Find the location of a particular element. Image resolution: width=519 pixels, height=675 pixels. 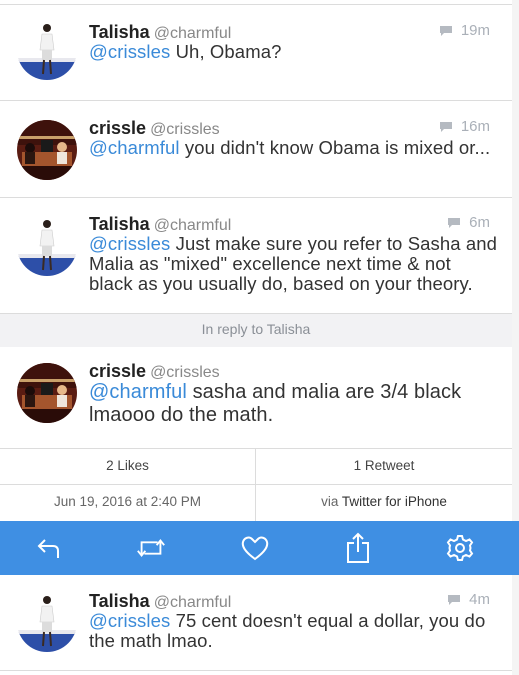

like-button is located at coordinates (255, 548).